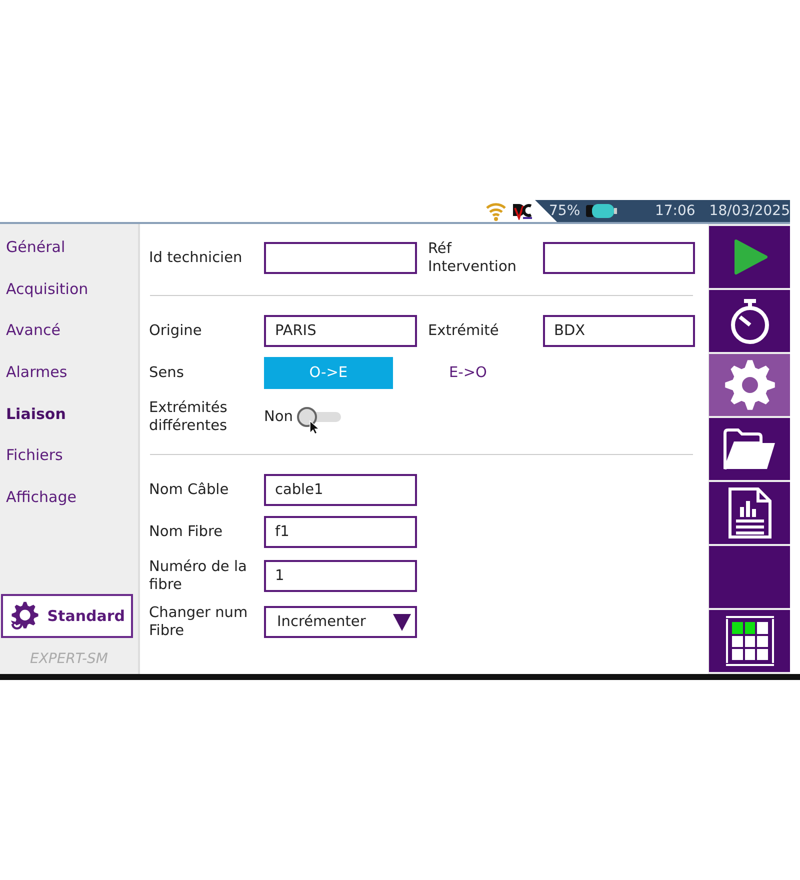 The height and width of the screenshot is (880, 800). I want to click on text-field: f1, so click(340, 532).